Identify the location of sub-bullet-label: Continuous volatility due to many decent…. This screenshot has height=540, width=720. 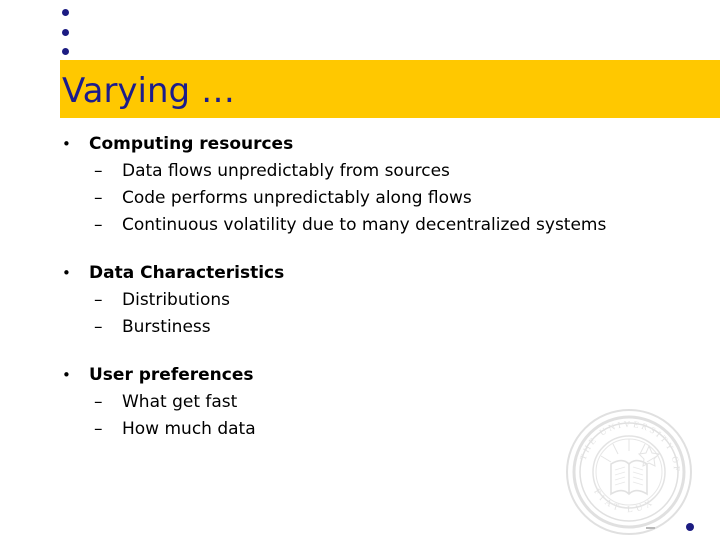
(364, 225).